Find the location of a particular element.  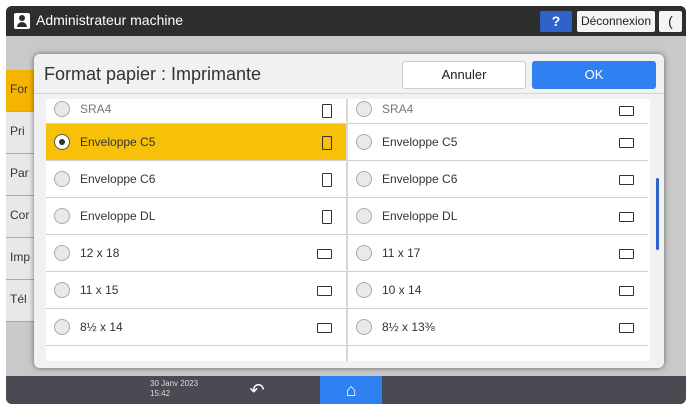

scrollbar is located at coordinates (657, 214).